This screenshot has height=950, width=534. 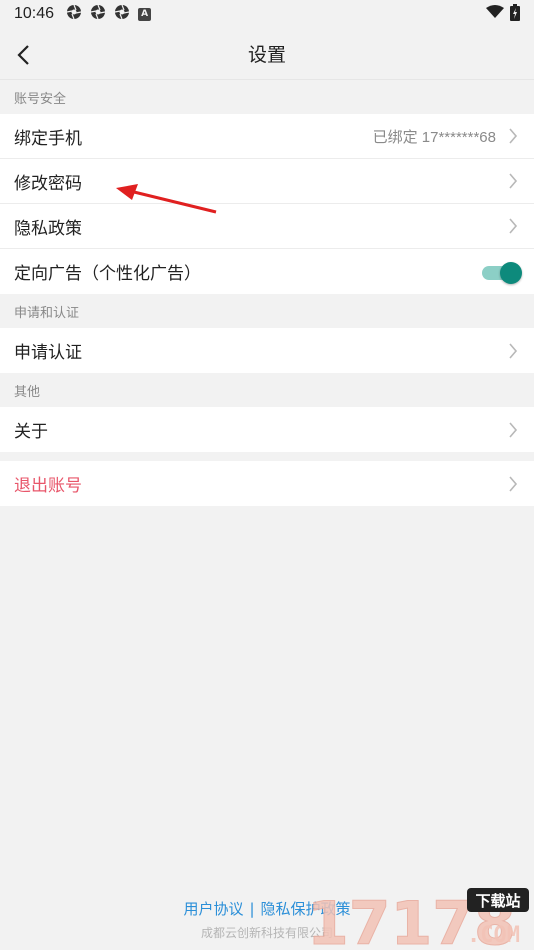 What do you see at coordinates (511, 272) in the screenshot?
I see `toggle-knob` at bounding box center [511, 272].